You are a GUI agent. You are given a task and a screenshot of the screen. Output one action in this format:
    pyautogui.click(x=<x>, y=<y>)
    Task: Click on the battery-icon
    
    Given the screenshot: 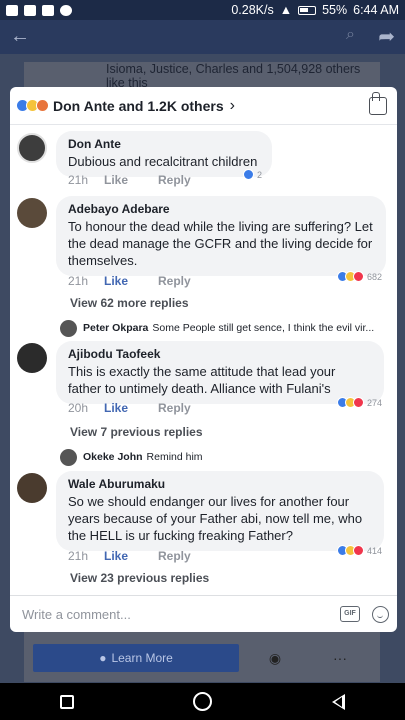 What is the action you would take?
    pyautogui.click(x=307, y=10)
    